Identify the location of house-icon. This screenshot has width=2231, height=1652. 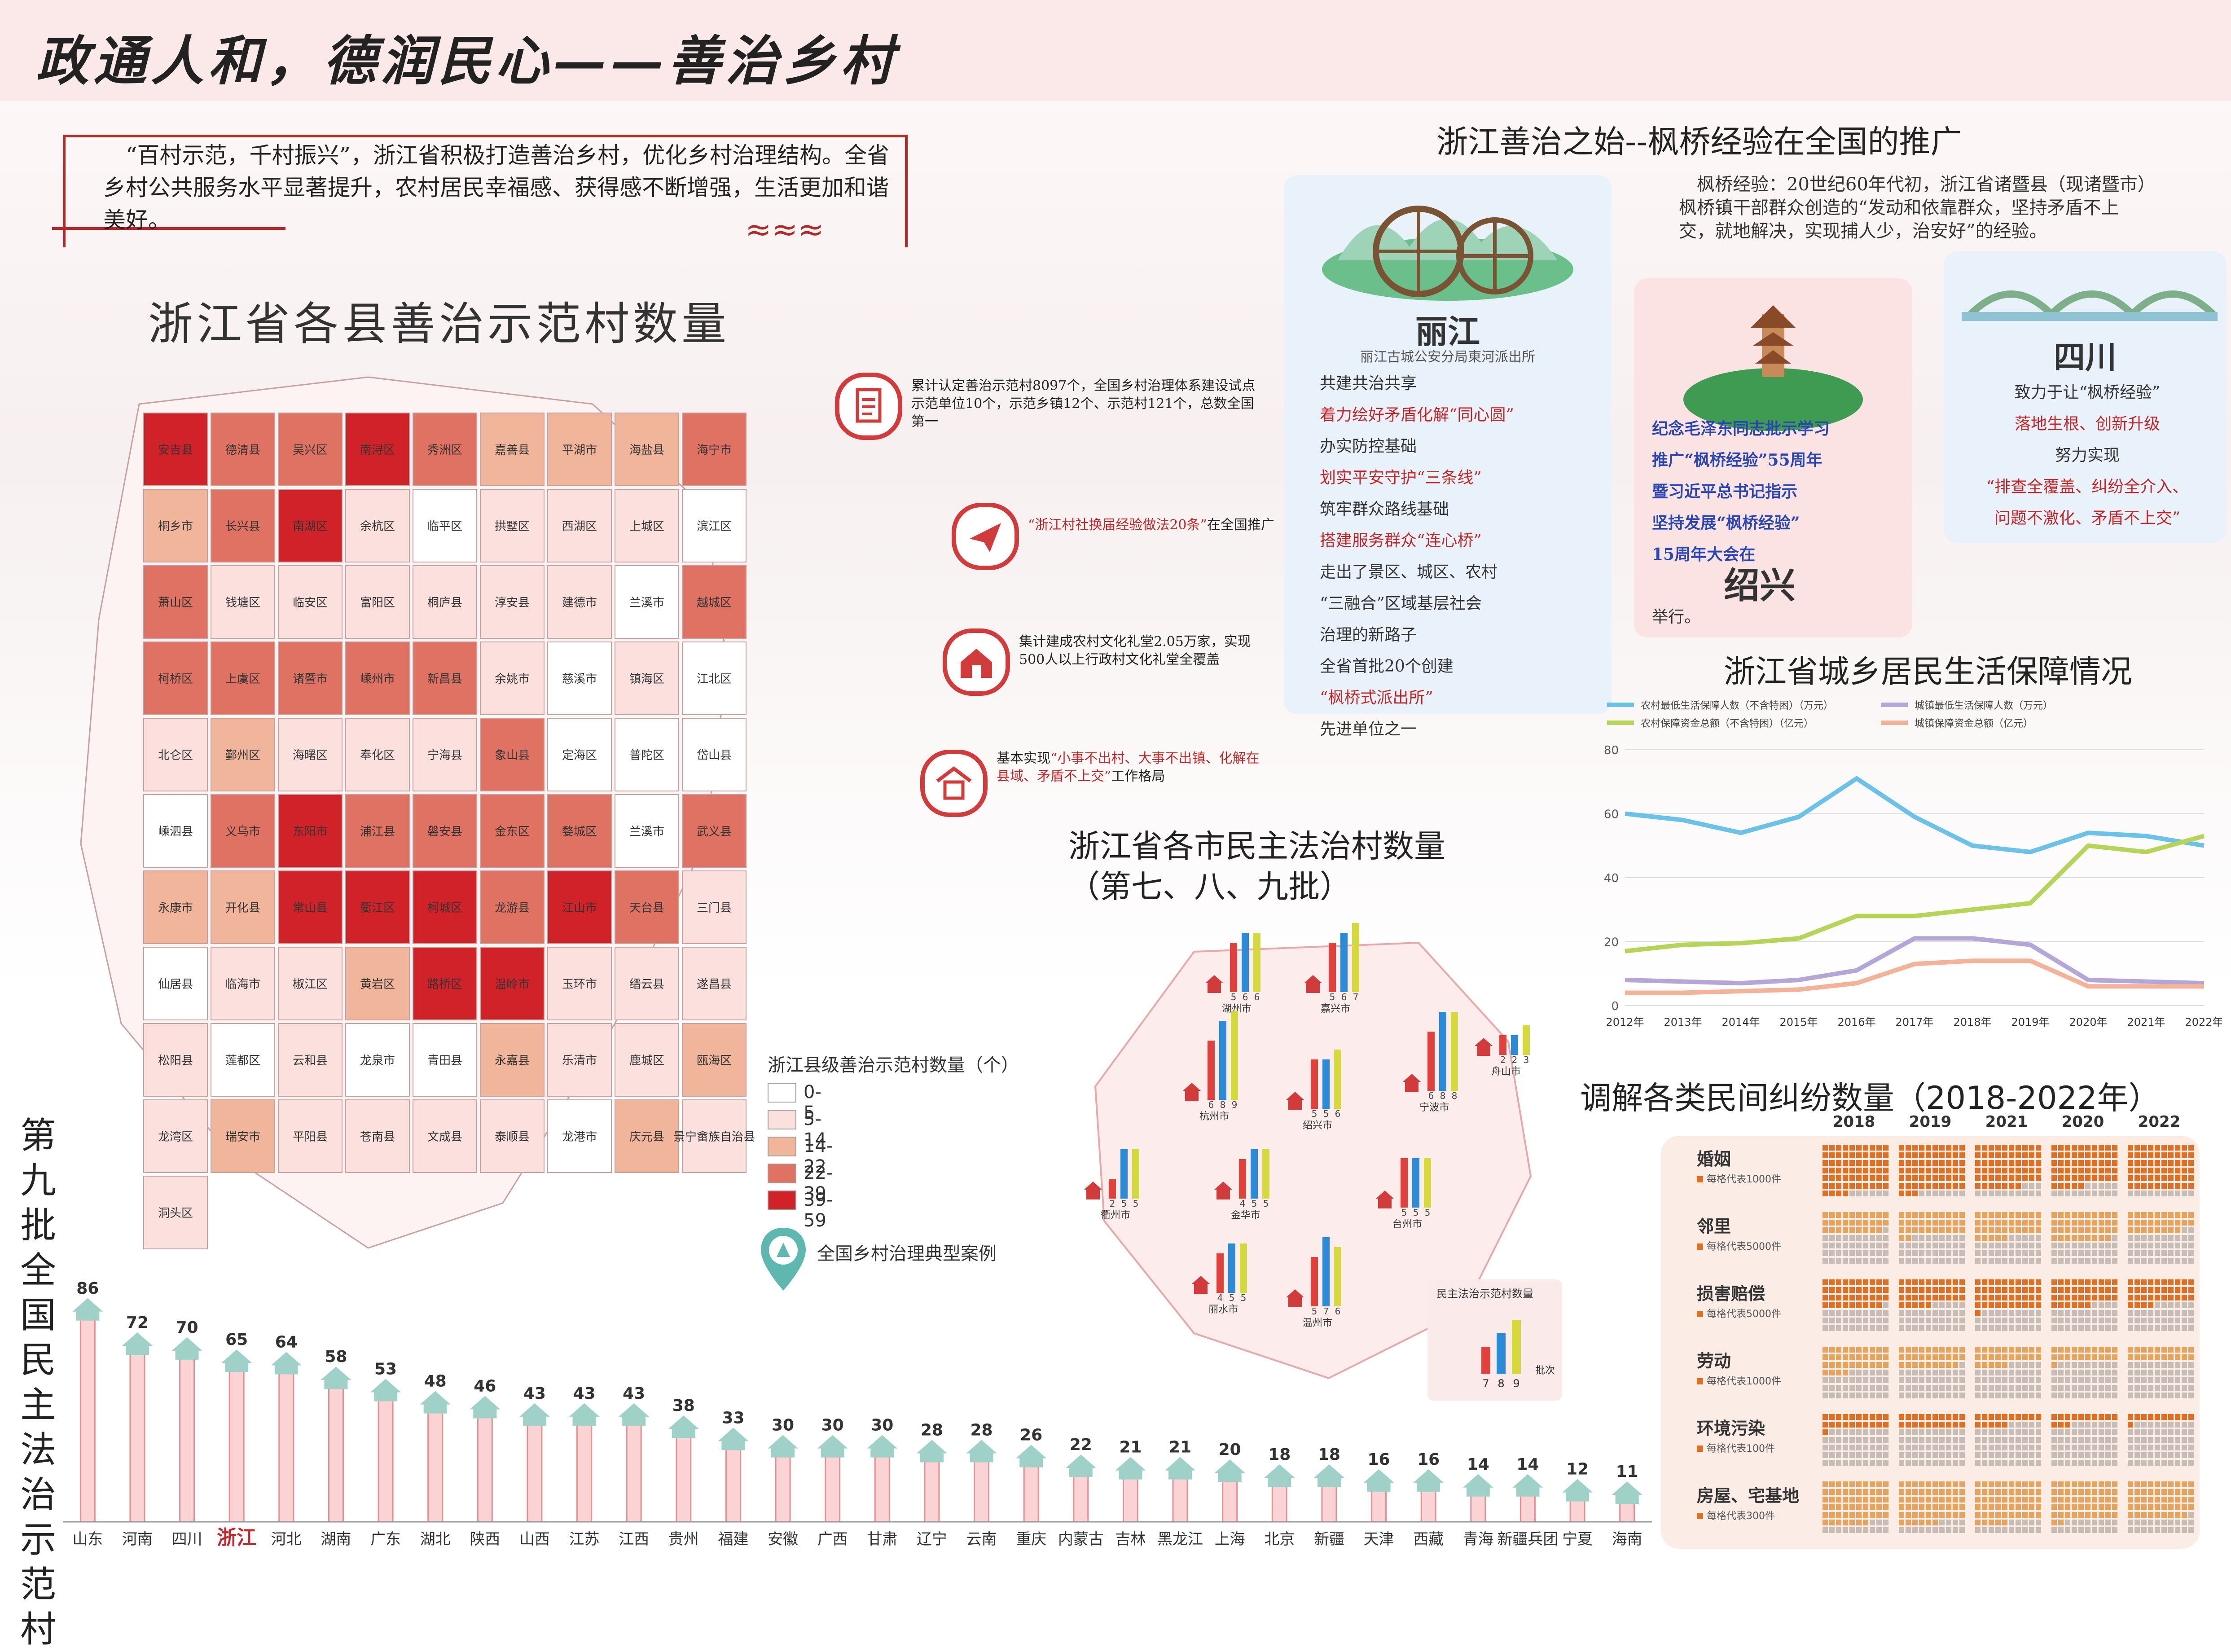
(882, 1447).